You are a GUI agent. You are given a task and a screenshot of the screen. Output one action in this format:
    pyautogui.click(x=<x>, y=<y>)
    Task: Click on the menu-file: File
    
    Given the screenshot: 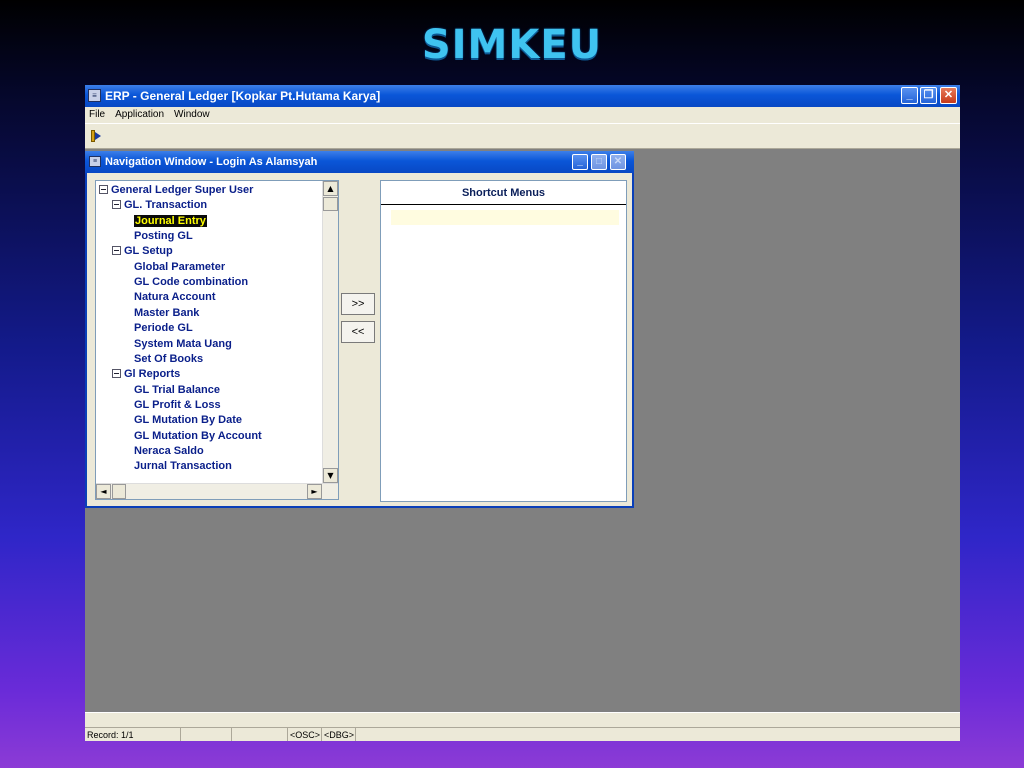 What is the action you would take?
    pyautogui.click(x=97, y=115)
    